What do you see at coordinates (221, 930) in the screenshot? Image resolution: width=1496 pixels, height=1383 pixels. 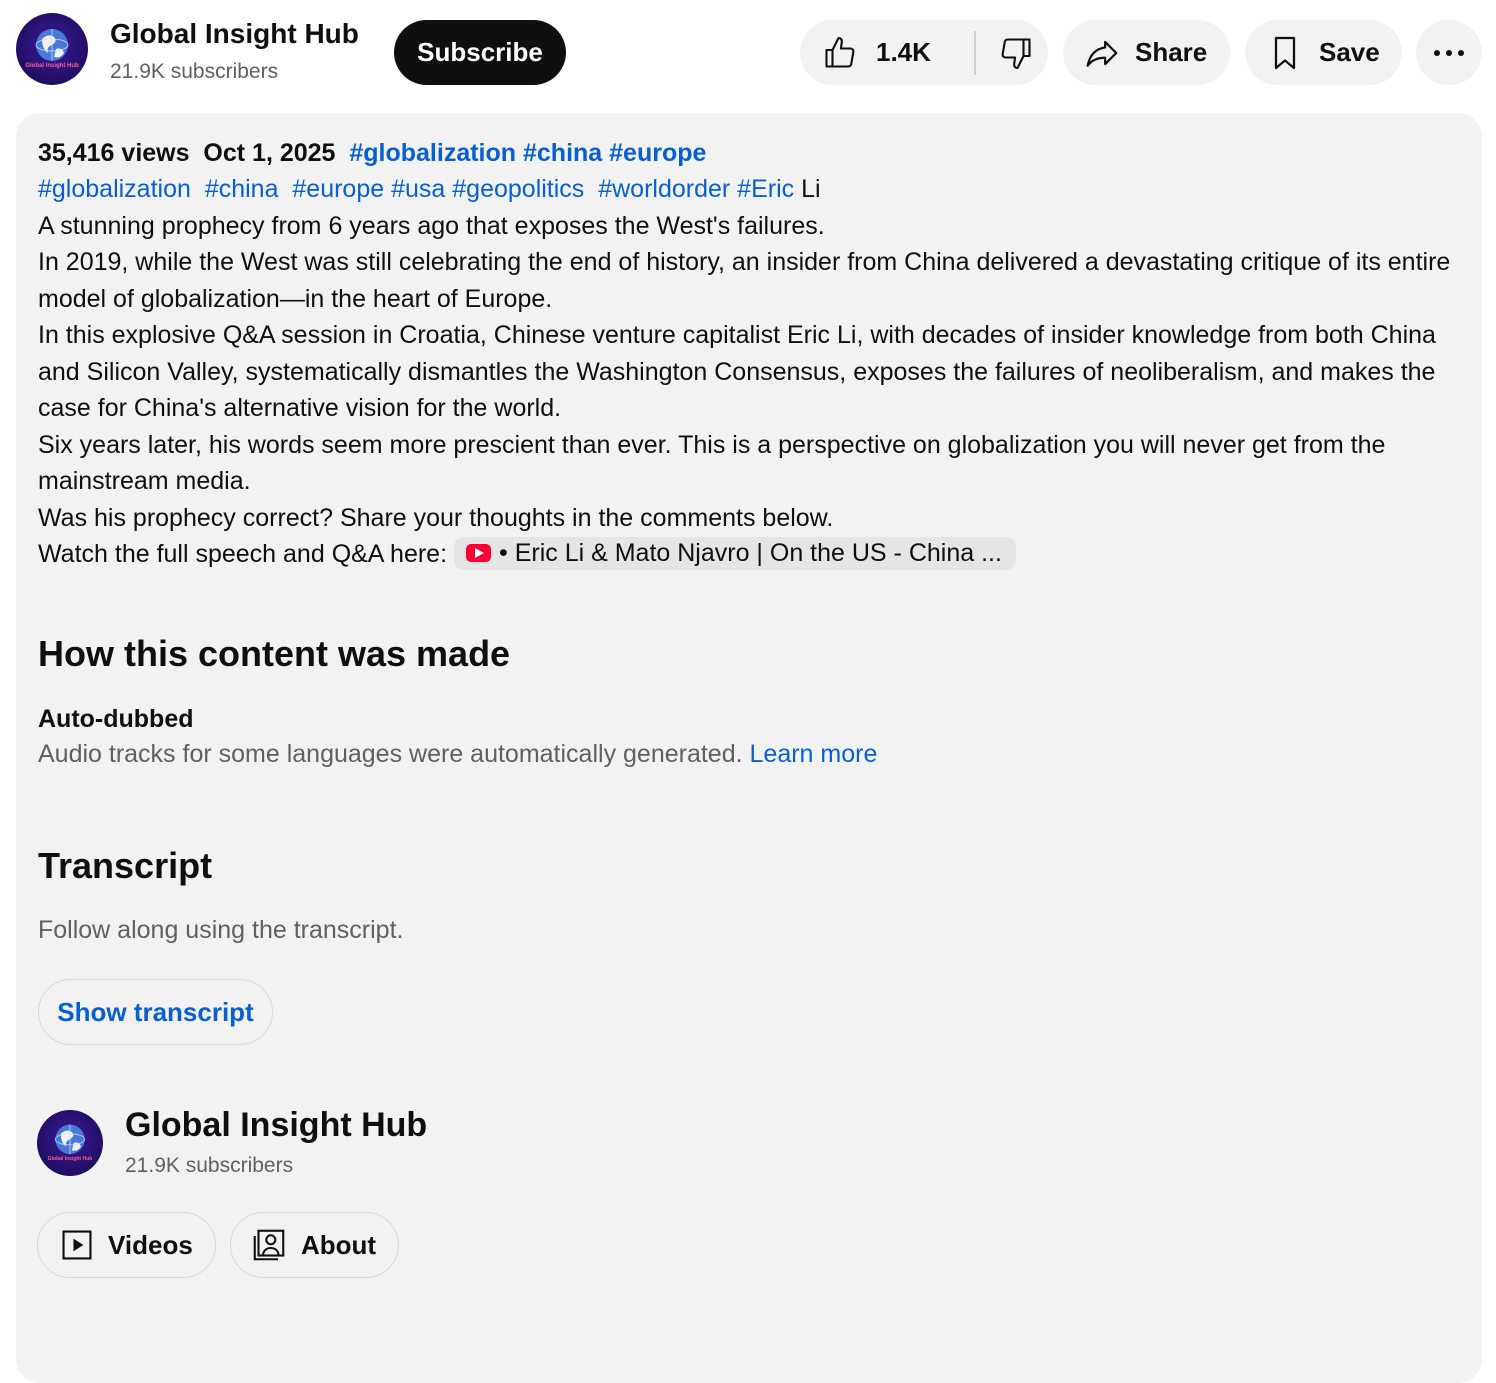 I see `transcript-description: Follow along using the transcript.` at bounding box center [221, 930].